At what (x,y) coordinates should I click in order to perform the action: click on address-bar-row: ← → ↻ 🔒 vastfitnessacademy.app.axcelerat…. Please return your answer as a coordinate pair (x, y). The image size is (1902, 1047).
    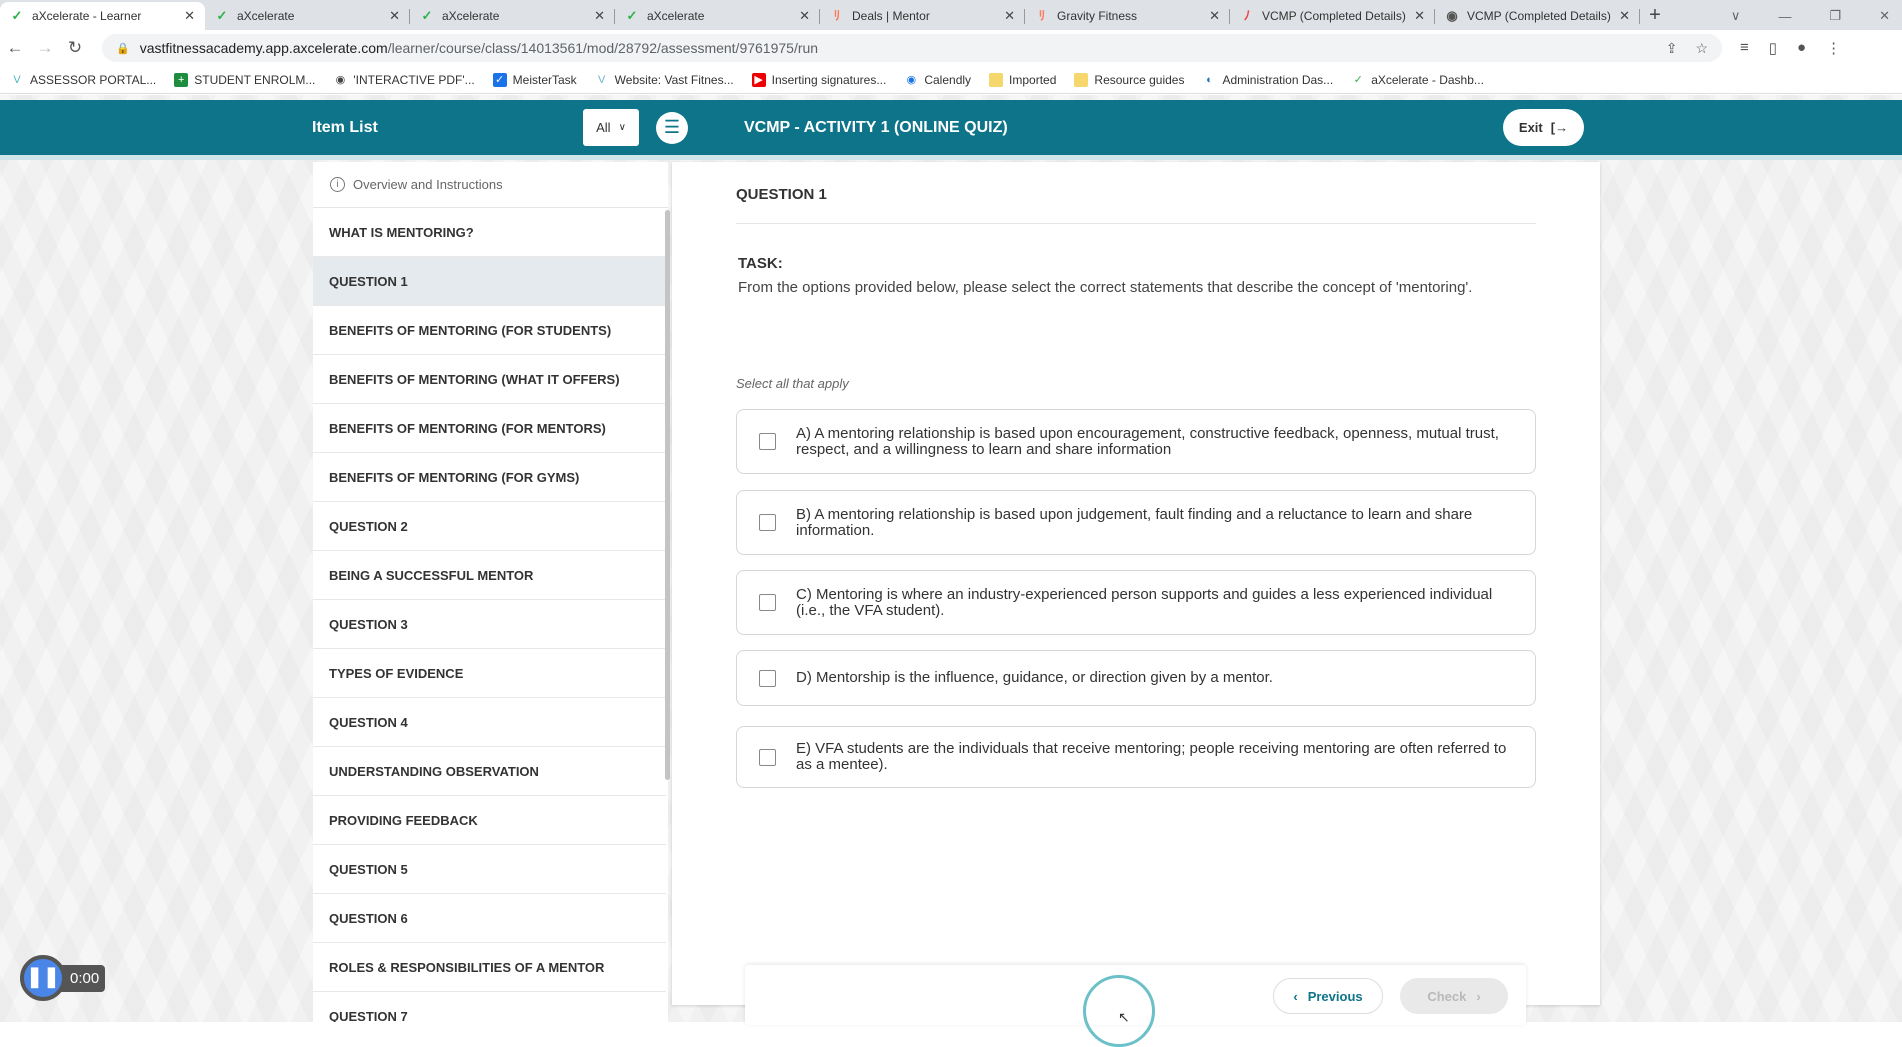
    Looking at the image, I should click on (951, 48).